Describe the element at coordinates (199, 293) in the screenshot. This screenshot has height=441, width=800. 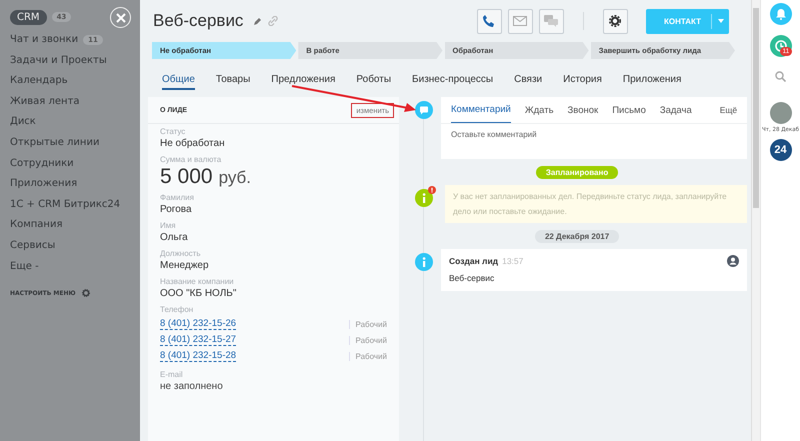
I see `field-value: ООО "КБ НОЛЬ"` at that location.